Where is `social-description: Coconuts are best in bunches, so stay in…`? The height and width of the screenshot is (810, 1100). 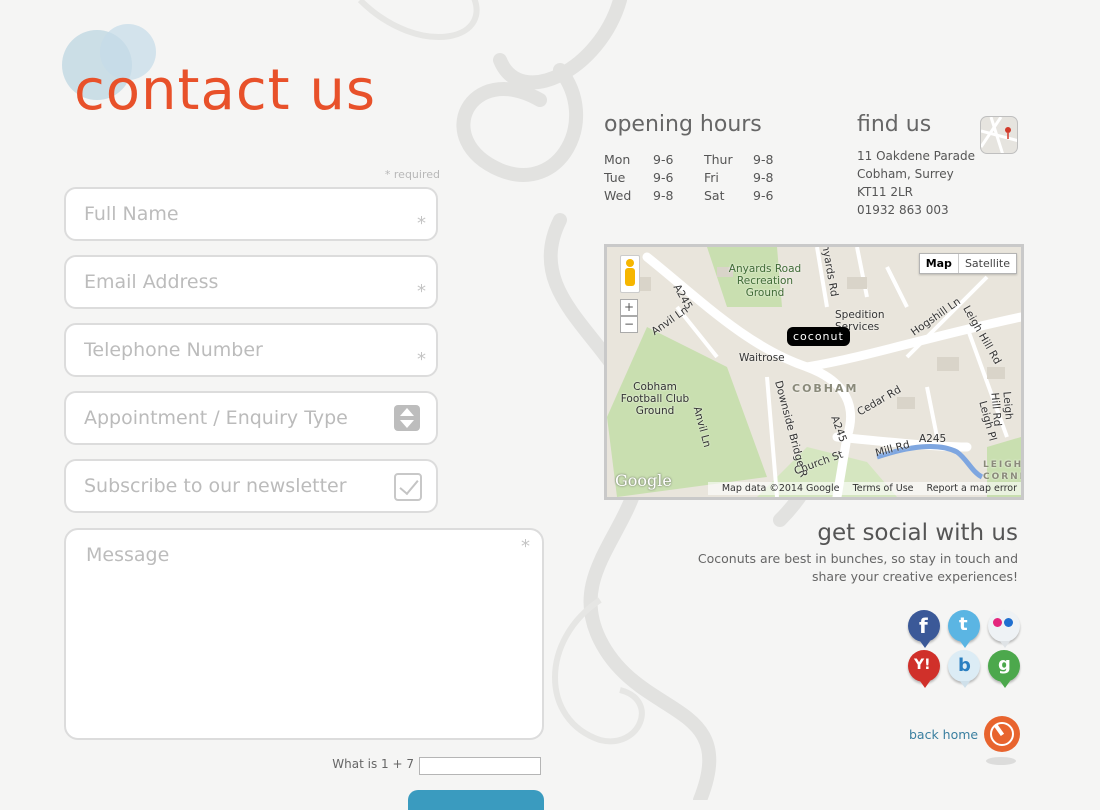 social-description: Coconuts are best in bunches, so stay in… is located at coordinates (838, 568).